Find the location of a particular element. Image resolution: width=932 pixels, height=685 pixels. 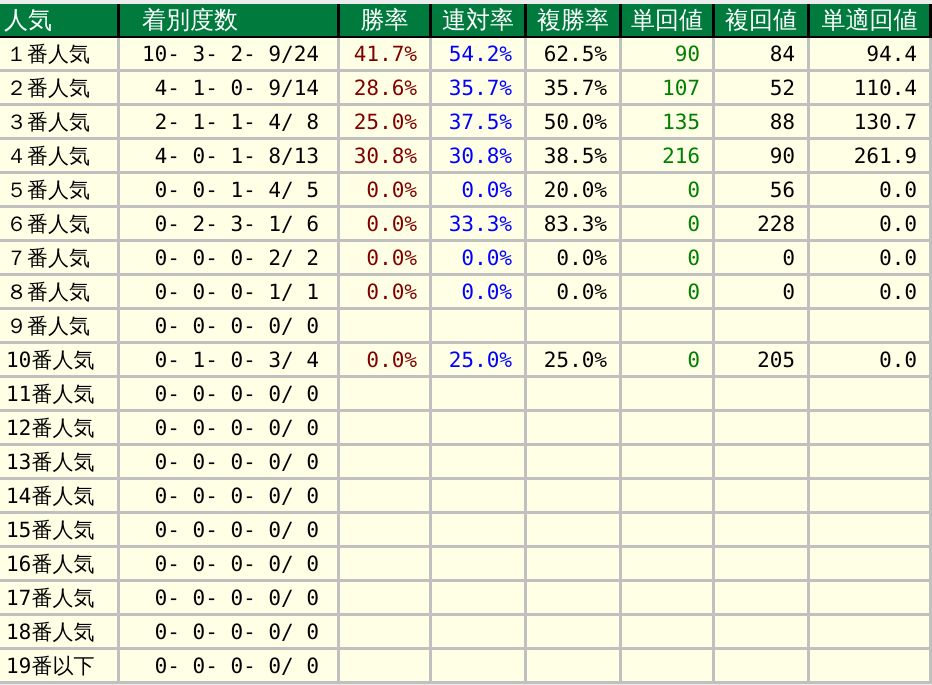

table-cell: 50.0% is located at coordinates (574, 123).